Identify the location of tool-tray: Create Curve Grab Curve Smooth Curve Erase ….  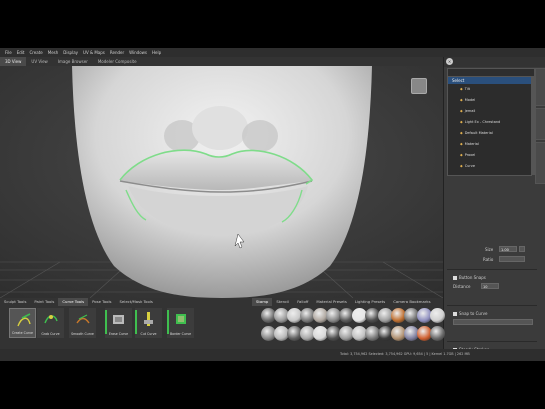
(129, 324).